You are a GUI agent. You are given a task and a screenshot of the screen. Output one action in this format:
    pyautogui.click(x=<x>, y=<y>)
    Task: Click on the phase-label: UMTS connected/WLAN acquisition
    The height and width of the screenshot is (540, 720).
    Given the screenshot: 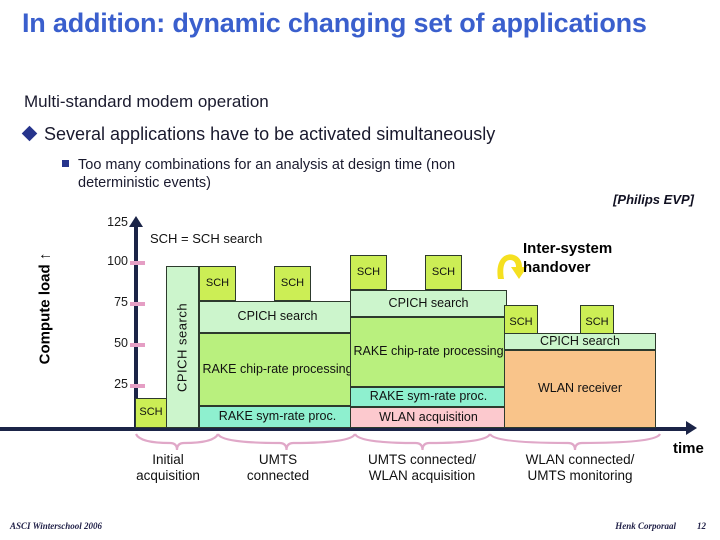 What is the action you would take?
    pyautogui.click(x=422, y=468)
    